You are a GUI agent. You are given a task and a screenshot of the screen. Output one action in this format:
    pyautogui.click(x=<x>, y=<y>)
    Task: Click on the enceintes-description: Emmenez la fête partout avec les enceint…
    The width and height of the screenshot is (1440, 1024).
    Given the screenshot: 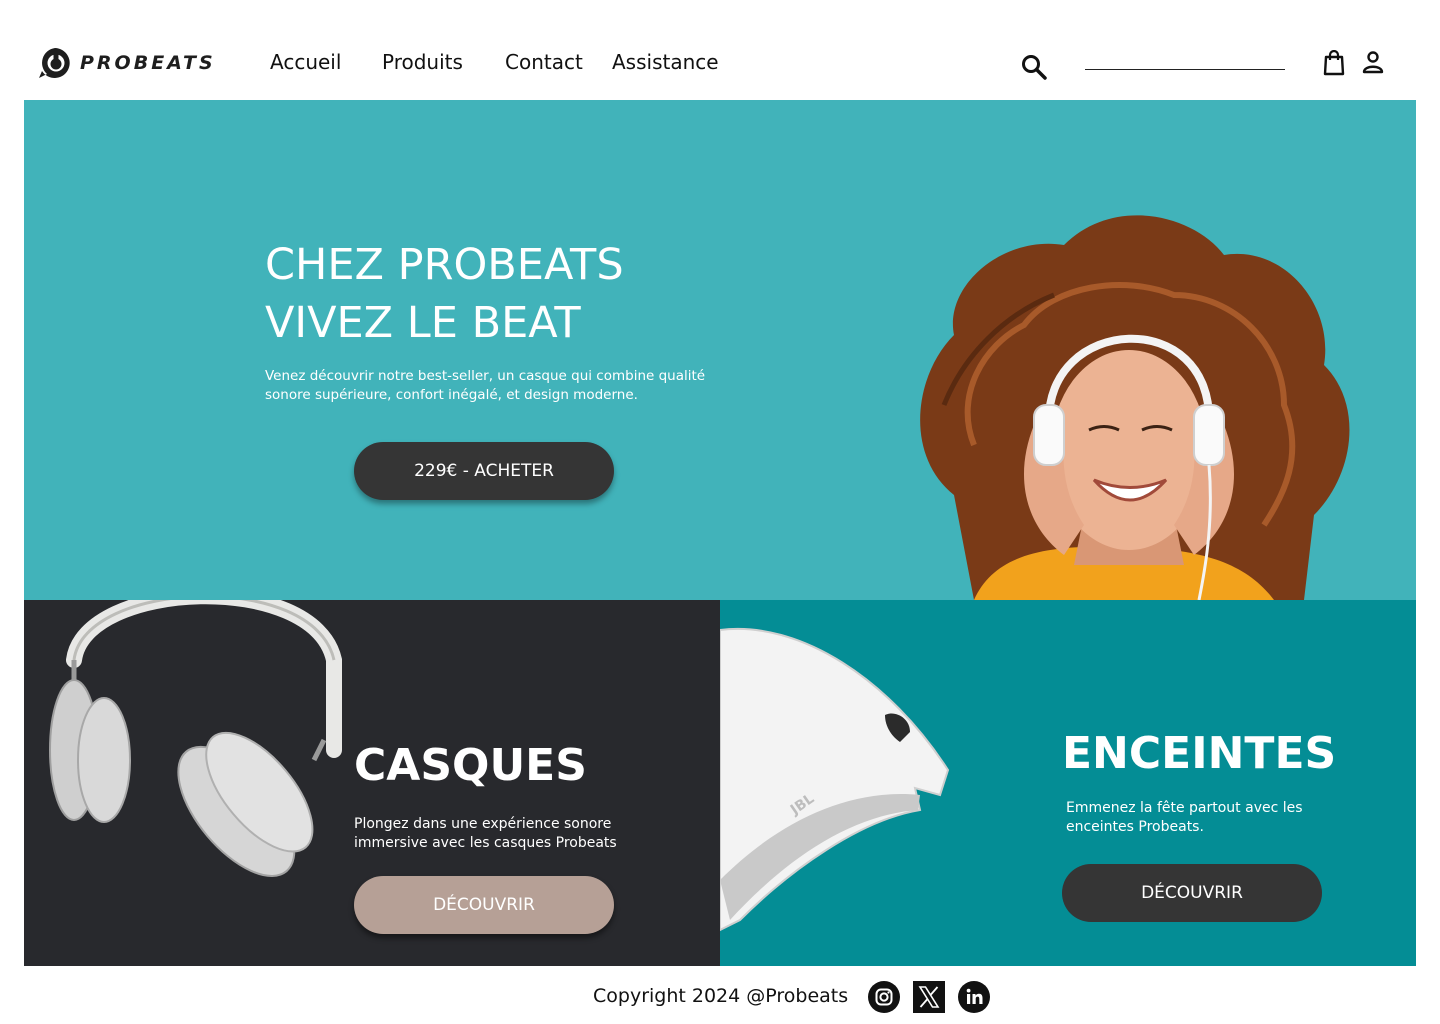 What is the action you would take?
    pyautogui.click(x=1184, y=817)
    